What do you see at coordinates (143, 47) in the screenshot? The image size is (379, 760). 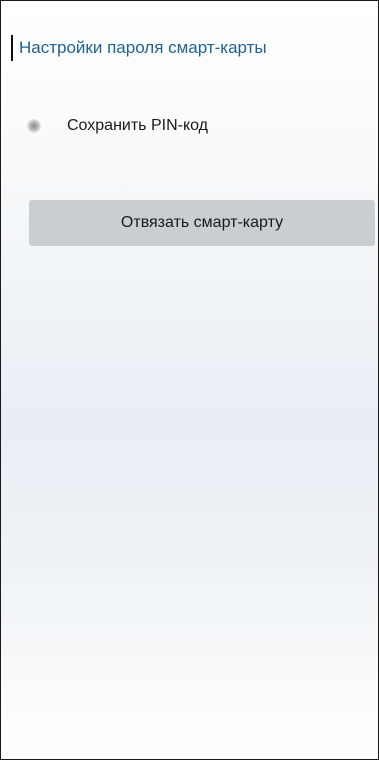 I see `section-title: Настройки пароля смарт-карты` at bounding box center [143, 47].